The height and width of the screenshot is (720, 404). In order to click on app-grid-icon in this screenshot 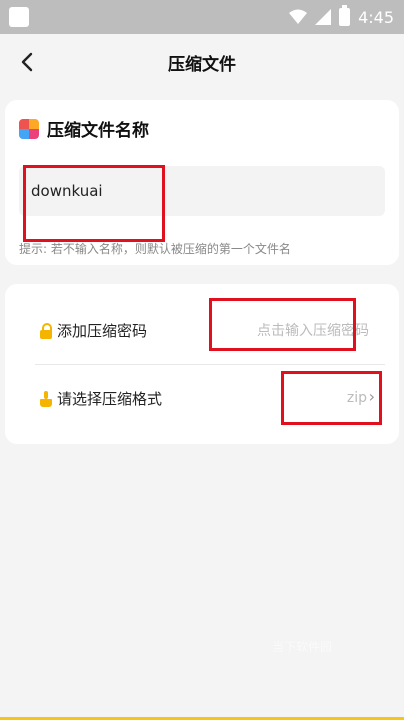, I will do `click(29, 128)`.